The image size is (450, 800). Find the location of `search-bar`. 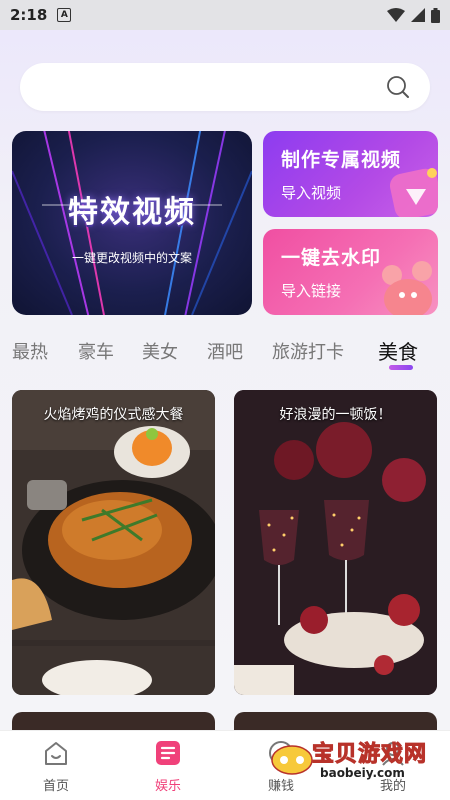

search-bar is located at coordinates (225, 87).